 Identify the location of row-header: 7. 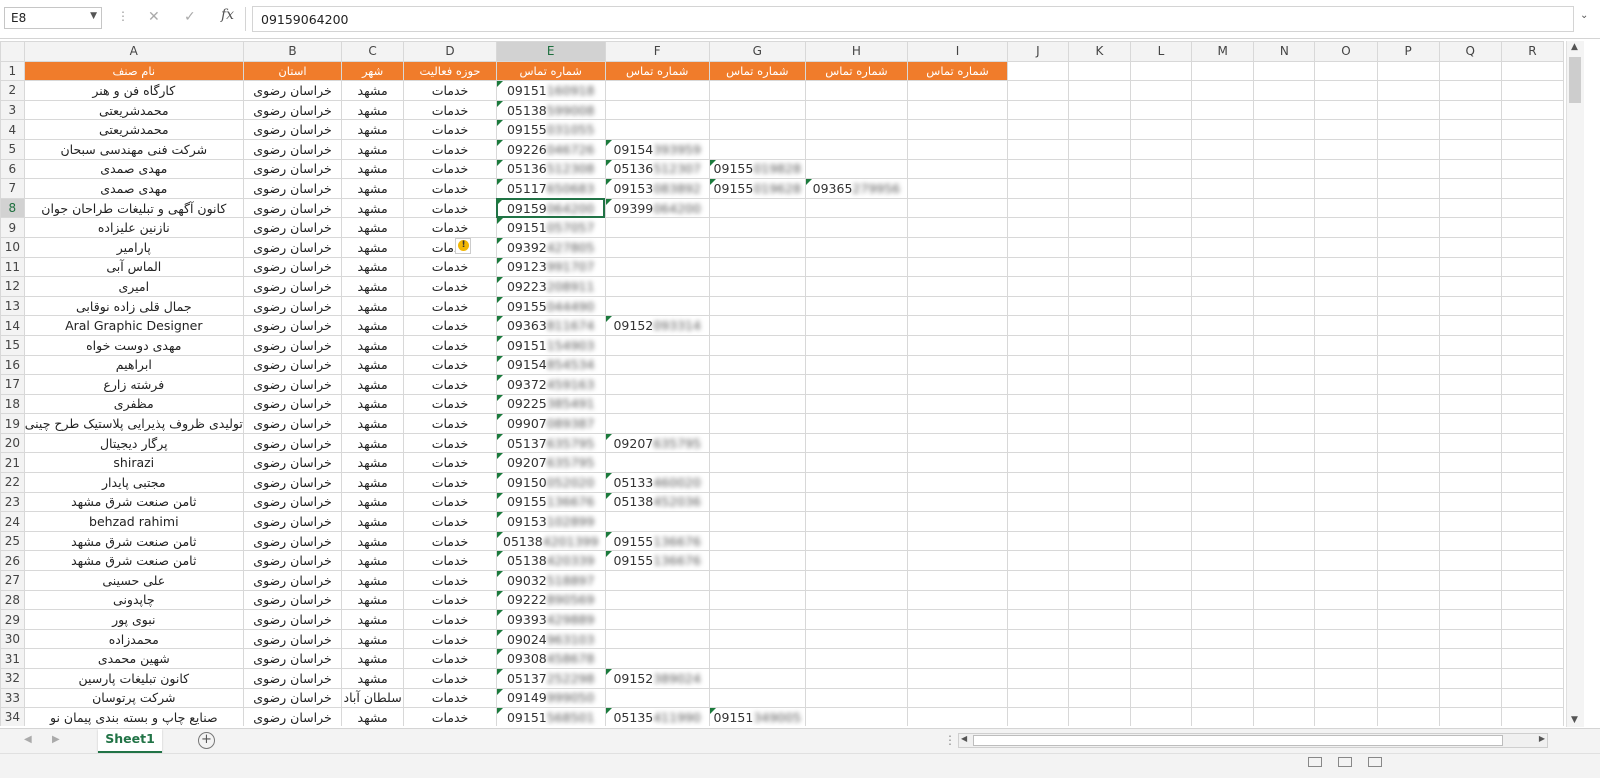
(12, 188).